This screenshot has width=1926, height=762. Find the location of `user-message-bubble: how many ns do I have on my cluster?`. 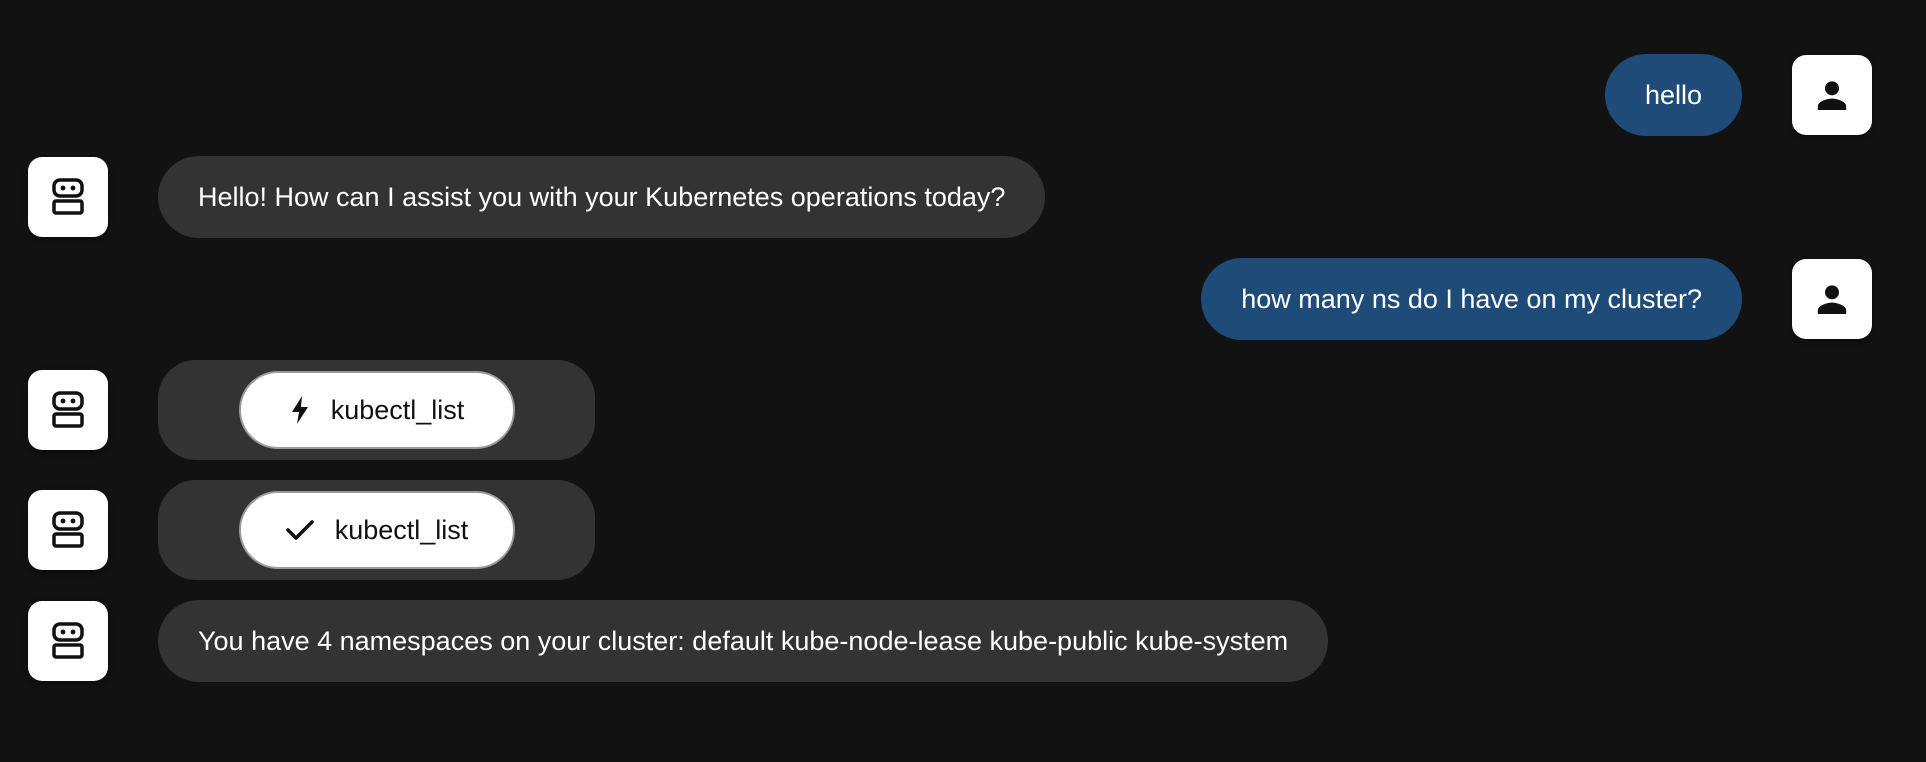

user-message-bubble: how many ns do I have on my cluster? is located at coordinates (1471, 299).